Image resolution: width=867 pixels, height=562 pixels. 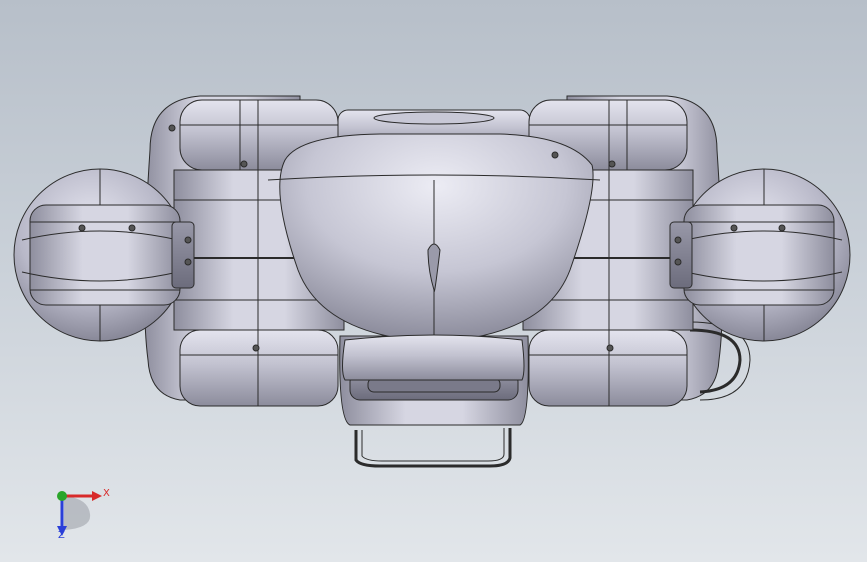 What do you see at coordinates (106, 493) in the screenshot?
I see `x-axis-label: X` at bounding box center [106, 493].